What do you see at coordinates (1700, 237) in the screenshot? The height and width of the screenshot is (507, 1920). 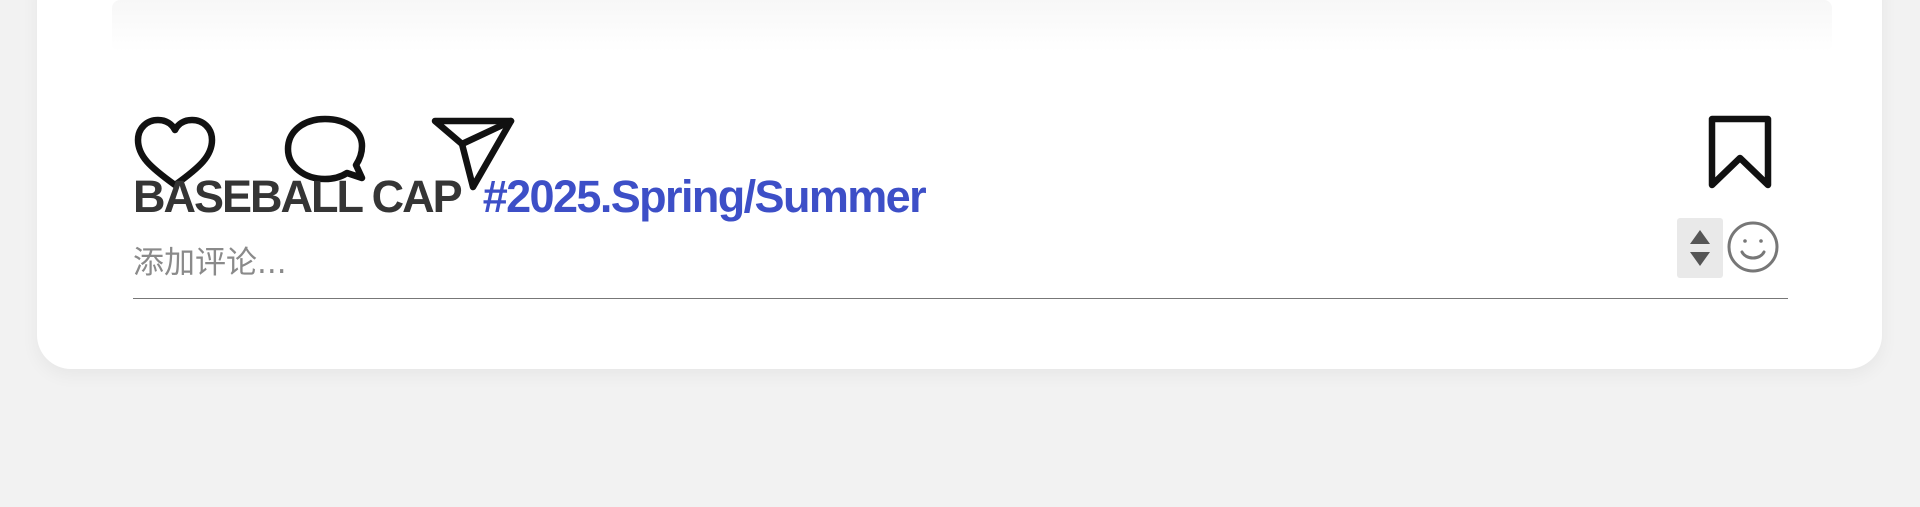 I see `stepper-up-icon` at bounding box center [1700, 237].